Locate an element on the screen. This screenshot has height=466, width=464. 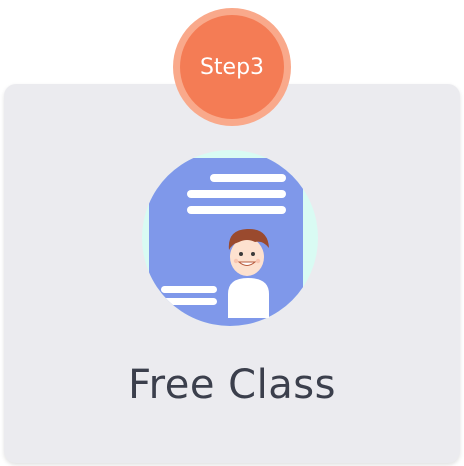
step-badge: Step3 is located at coordinates (232, 67).